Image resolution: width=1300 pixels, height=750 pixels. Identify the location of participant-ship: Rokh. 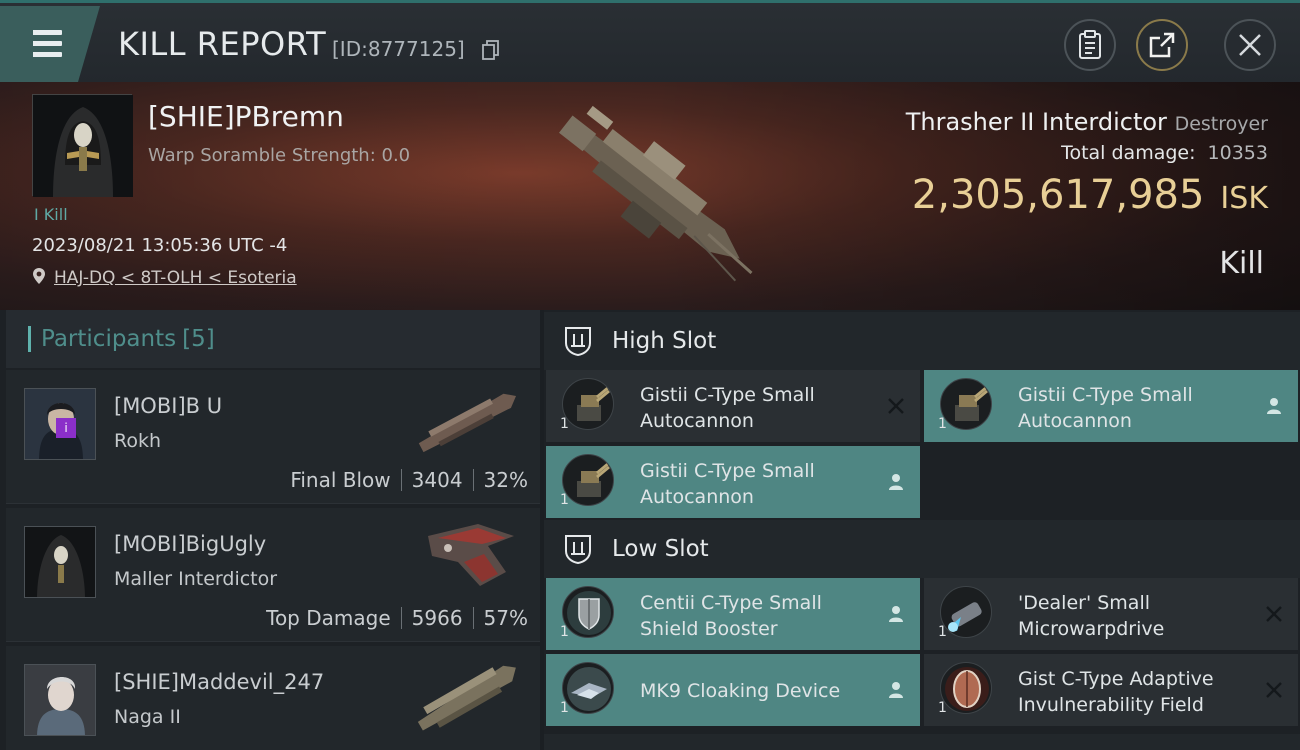
(138, 441).